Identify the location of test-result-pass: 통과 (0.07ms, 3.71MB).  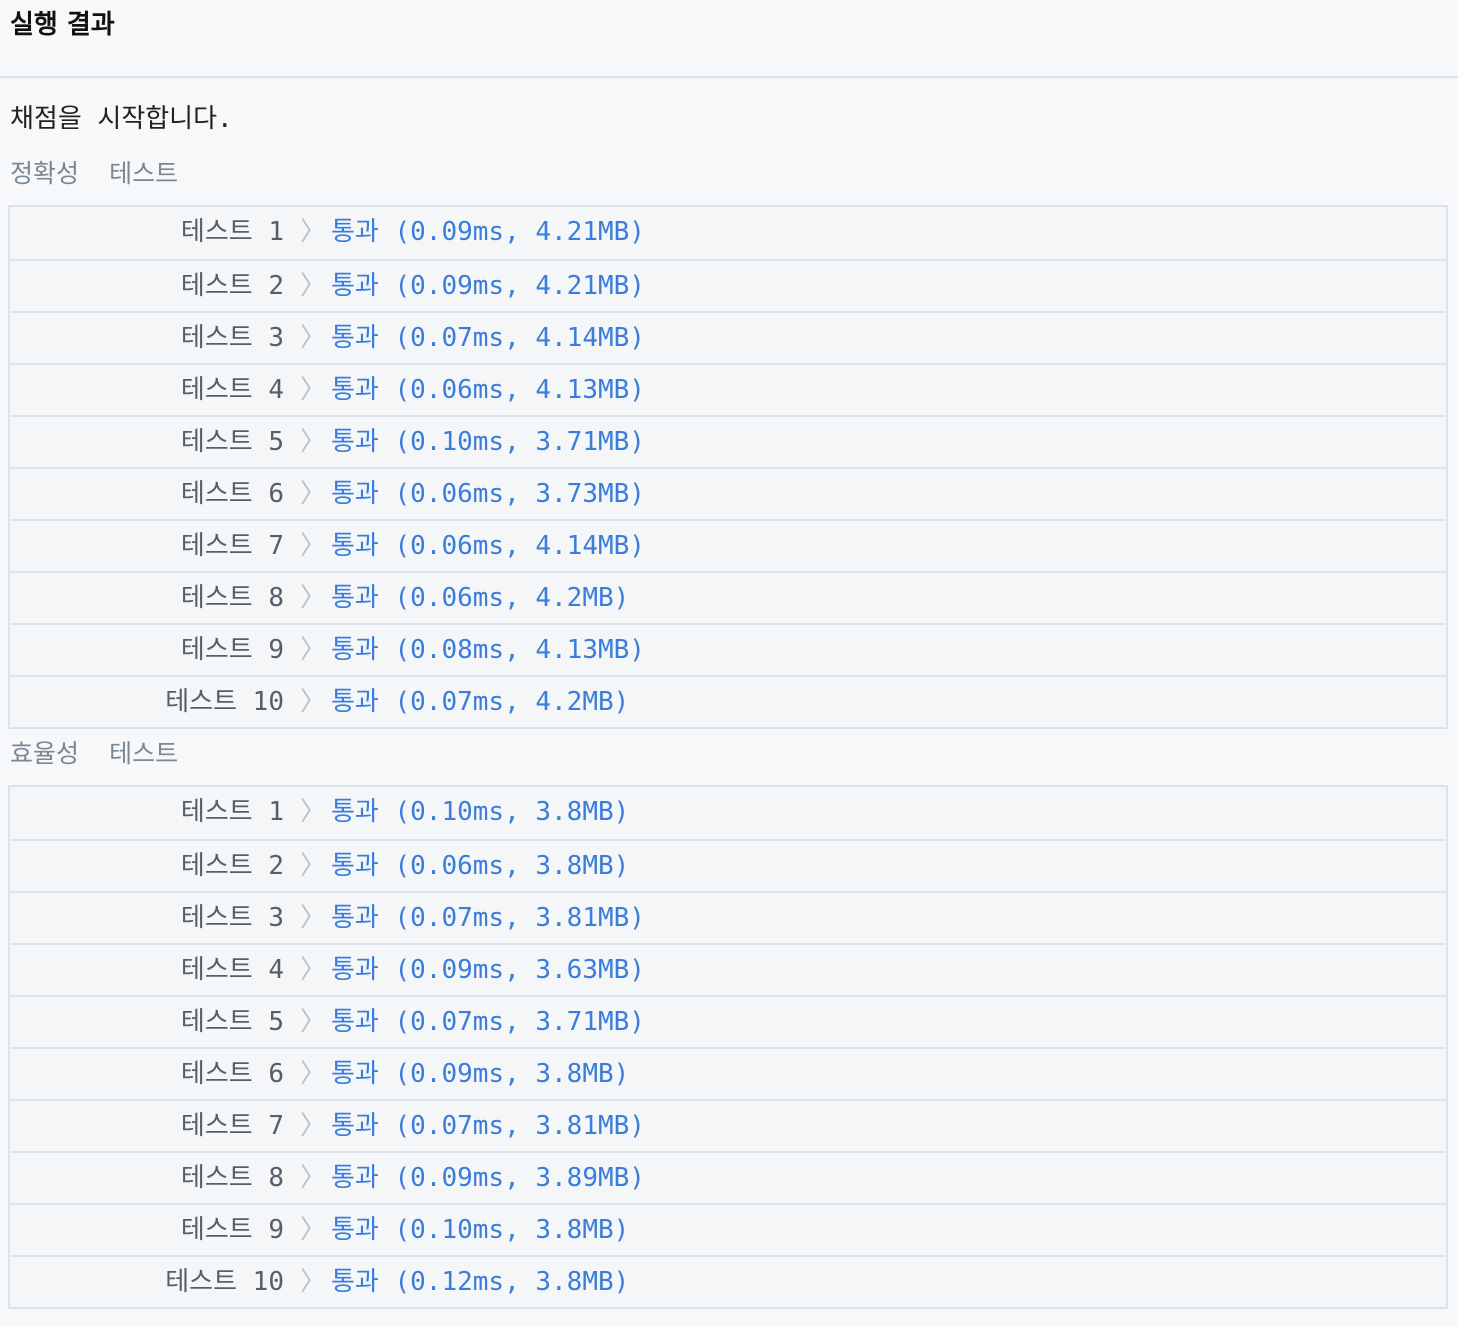
(488, 1022).